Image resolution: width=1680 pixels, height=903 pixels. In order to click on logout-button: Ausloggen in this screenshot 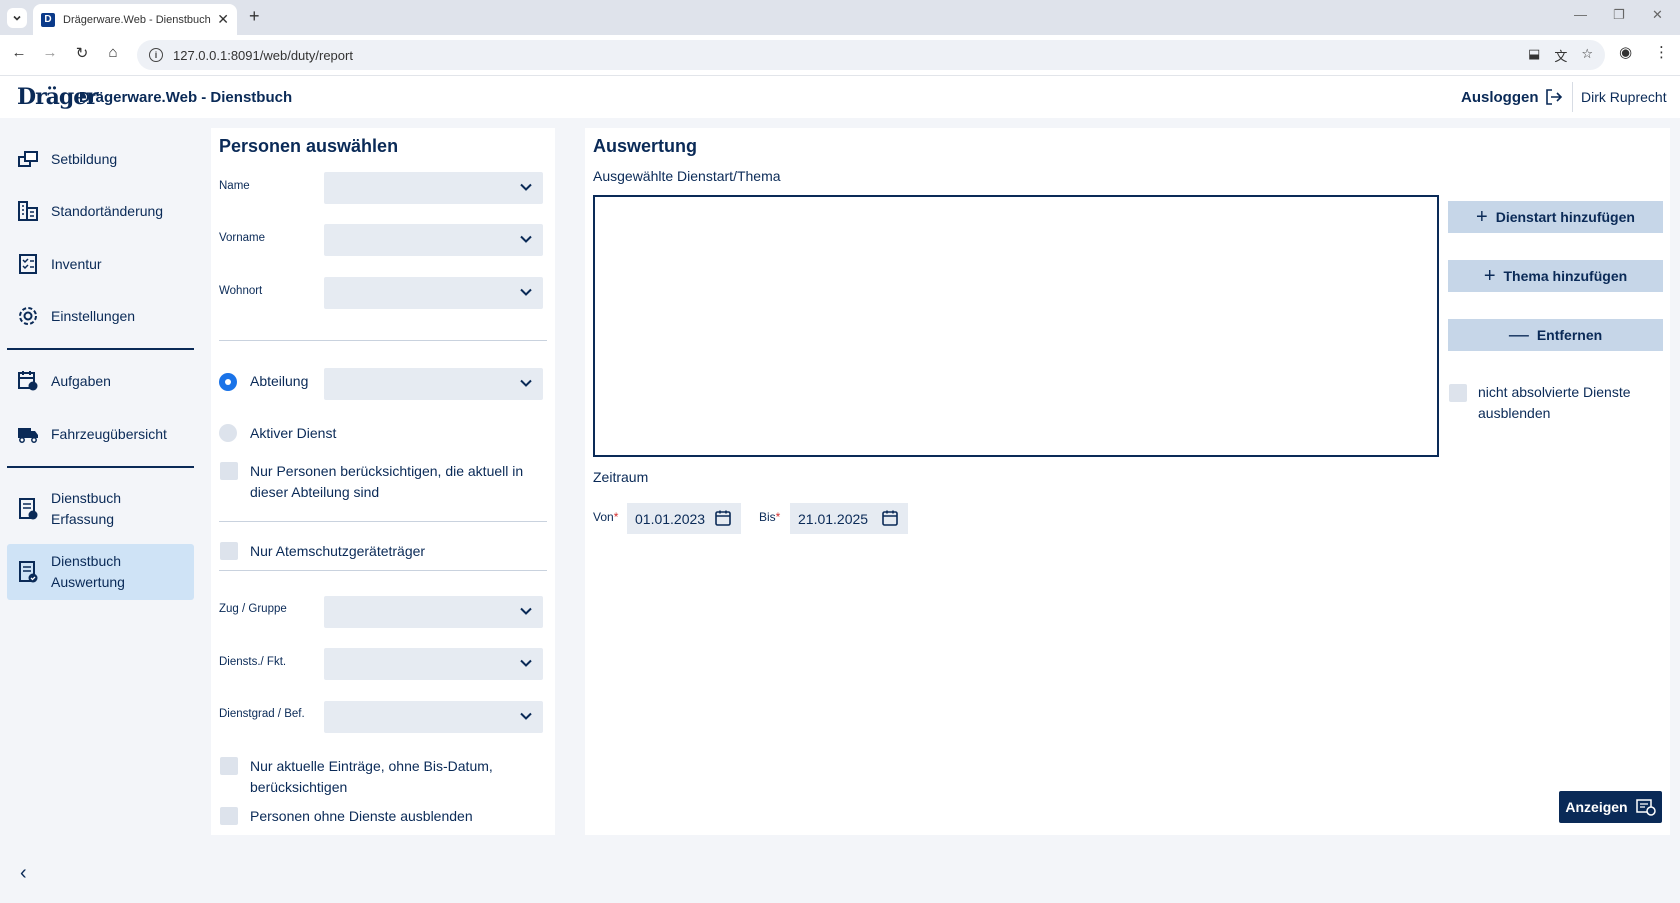, I will do `click(1512, 97)`.